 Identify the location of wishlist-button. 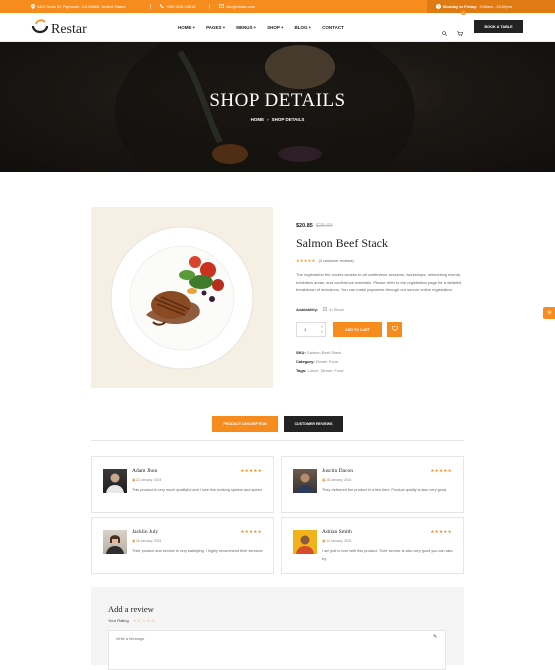
(394, 329).